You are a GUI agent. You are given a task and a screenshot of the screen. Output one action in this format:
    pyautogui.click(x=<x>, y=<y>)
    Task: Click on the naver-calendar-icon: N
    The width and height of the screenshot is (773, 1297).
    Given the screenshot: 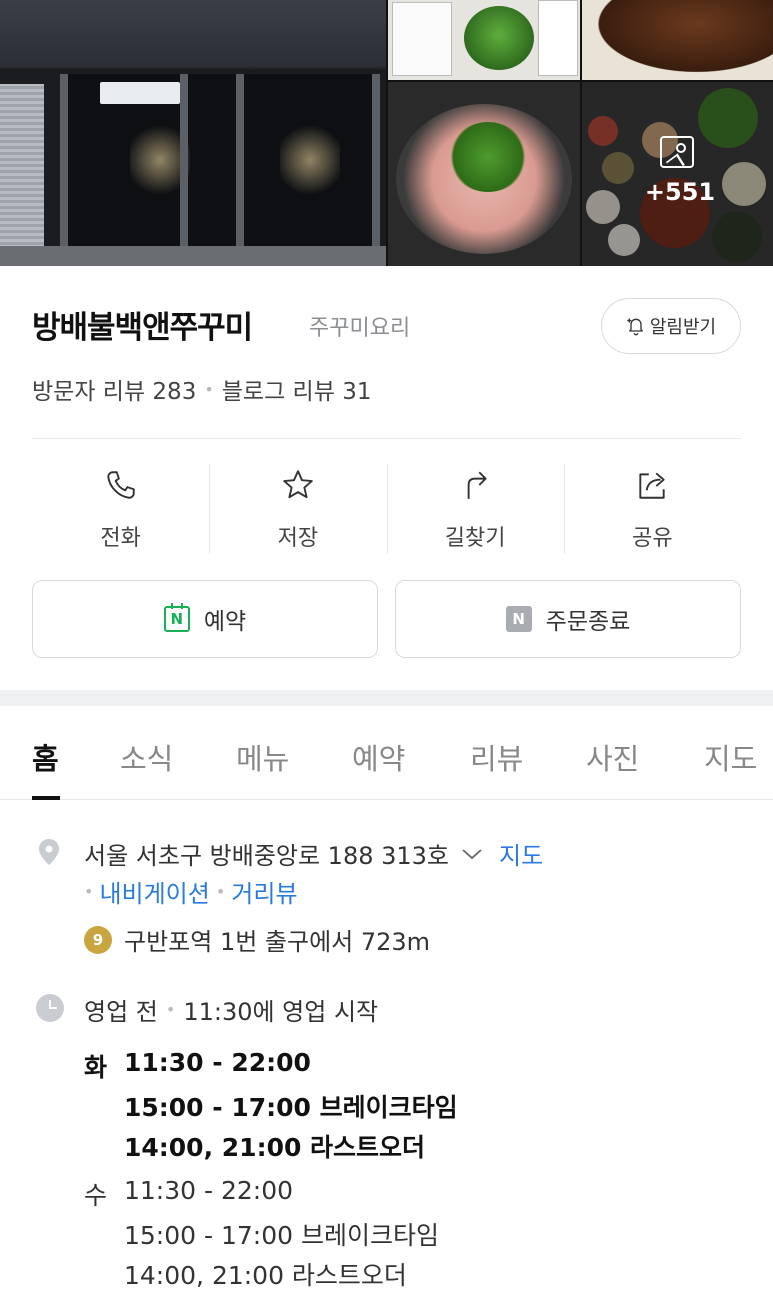 What is the action you would take?
    pyautogui.click(x=176, y=617)
    